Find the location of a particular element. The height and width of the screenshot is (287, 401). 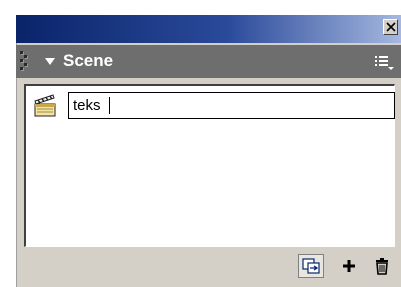

duplicate-scene-button is located at coordinates (311, 266).